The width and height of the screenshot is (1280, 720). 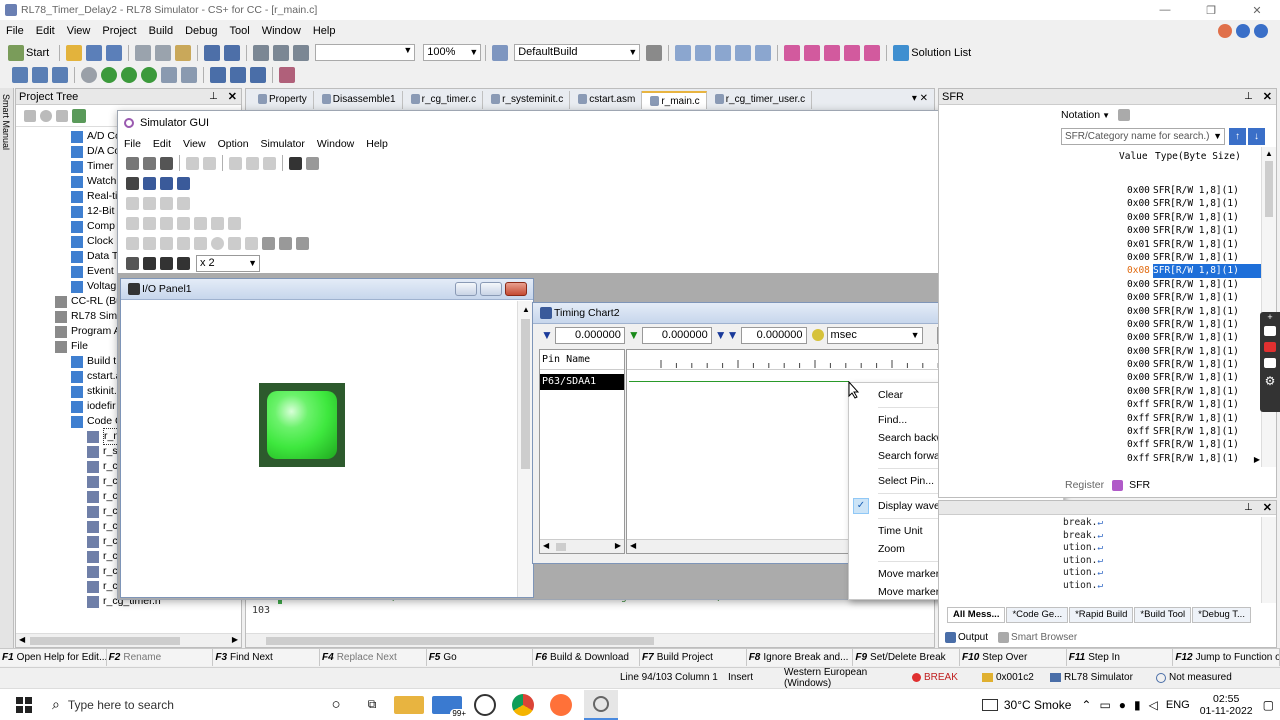 I want to click on line-color-icon, so click(x=285, y=243).